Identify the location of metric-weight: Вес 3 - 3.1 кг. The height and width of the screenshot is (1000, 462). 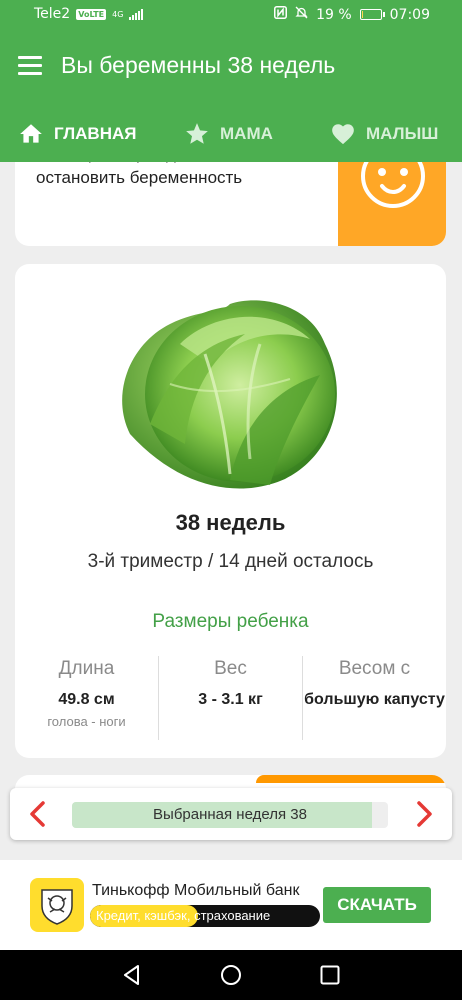
(230, 698).